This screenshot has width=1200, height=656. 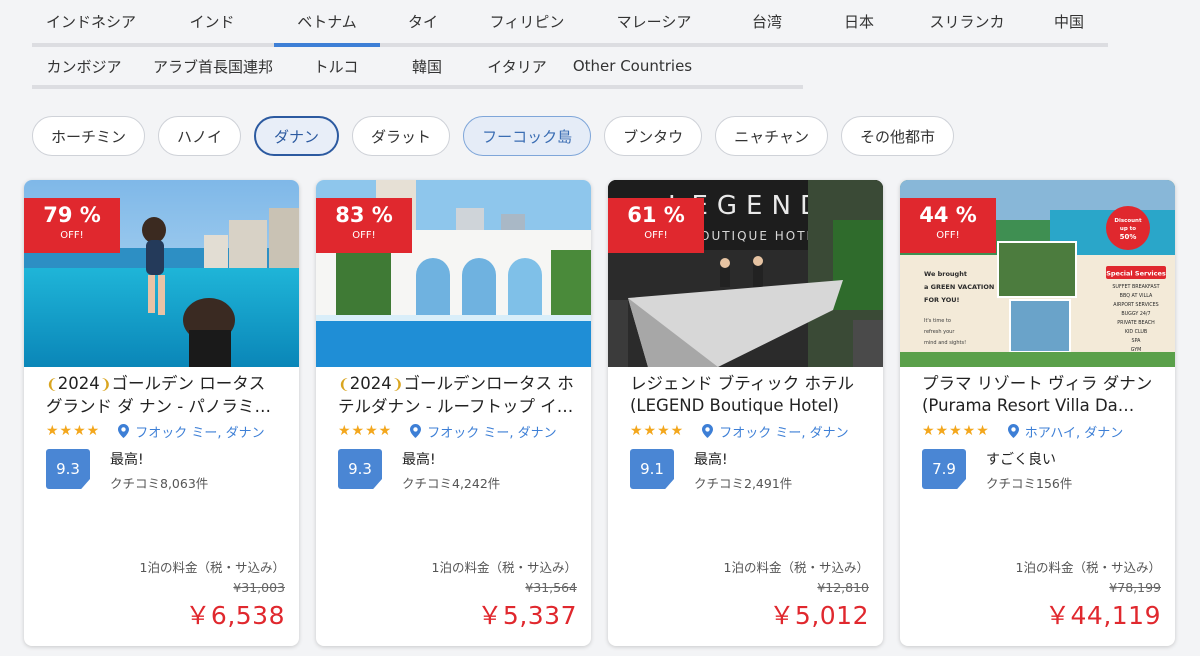 What do you see at coordinates (427, 66) in the screenshot?
I see `tab-country: 韓国` at bounding box center [427, 66].